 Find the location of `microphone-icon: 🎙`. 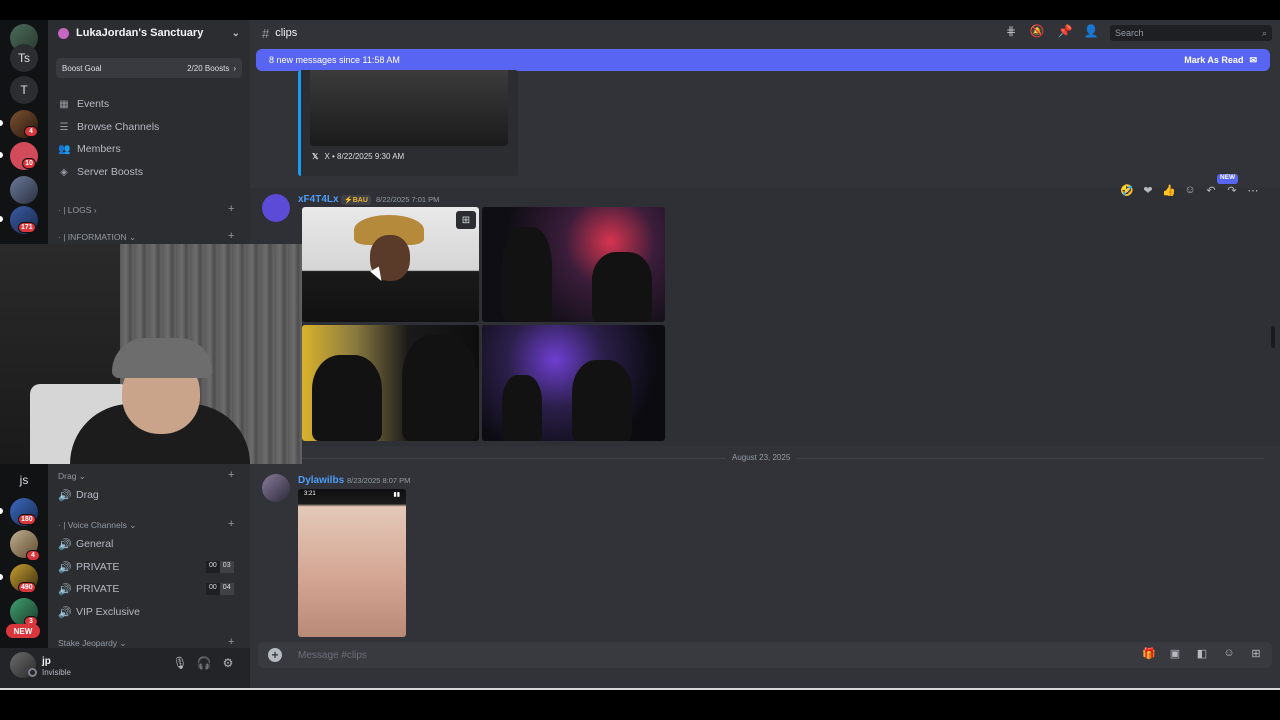

microphone-icon: 🎙 is located at coordinates (180, 664).